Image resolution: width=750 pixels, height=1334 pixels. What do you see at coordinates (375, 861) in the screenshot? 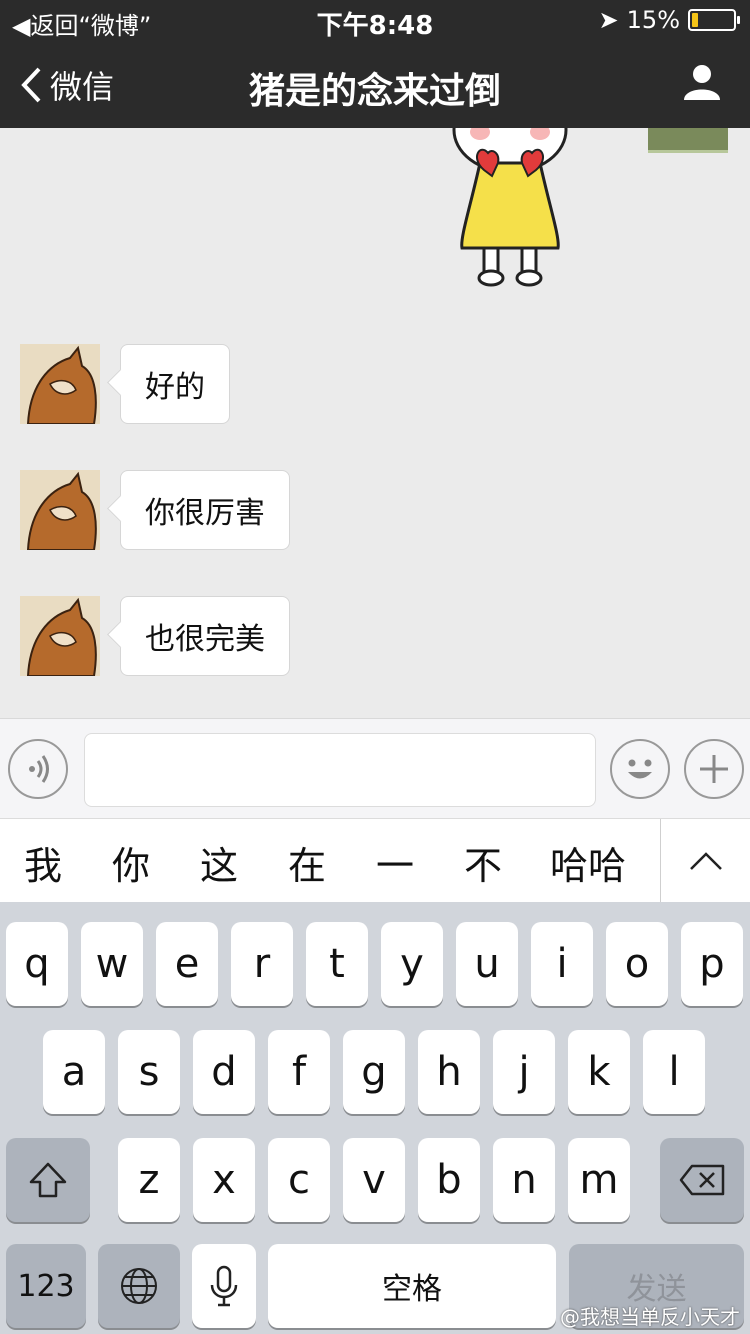
I see `candidate-bar: 我 你 这 在 一 不 哈哈` at bounding box center [375, 861].